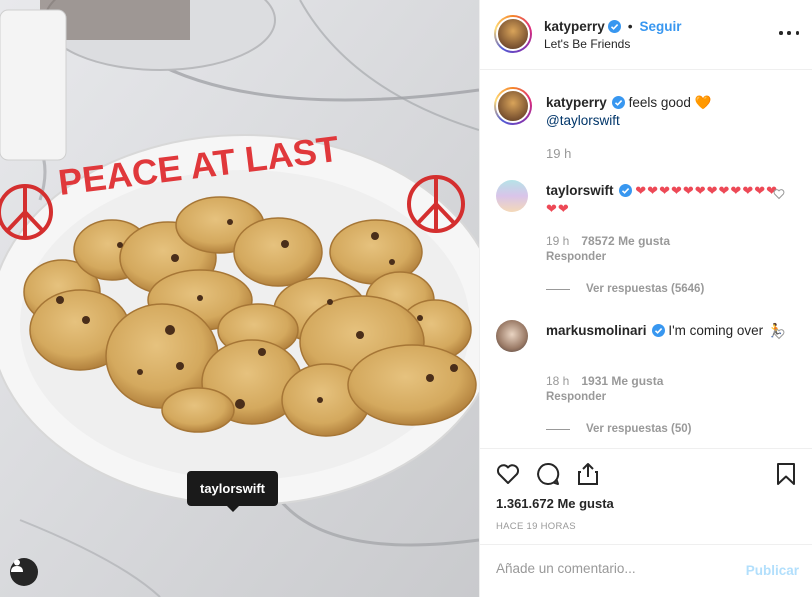 The width and height of the screenshot is (812, 597). Describe the element at coordinates (576, 102) in the screenshot. I see `caption-username: katyperry` at that location.